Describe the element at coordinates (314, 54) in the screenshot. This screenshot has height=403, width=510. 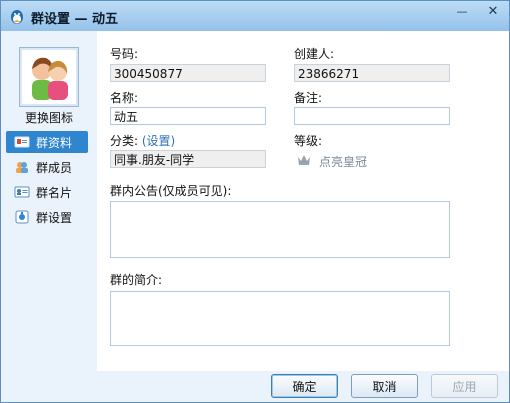
I see `creator-label: 创建人:` at that location.